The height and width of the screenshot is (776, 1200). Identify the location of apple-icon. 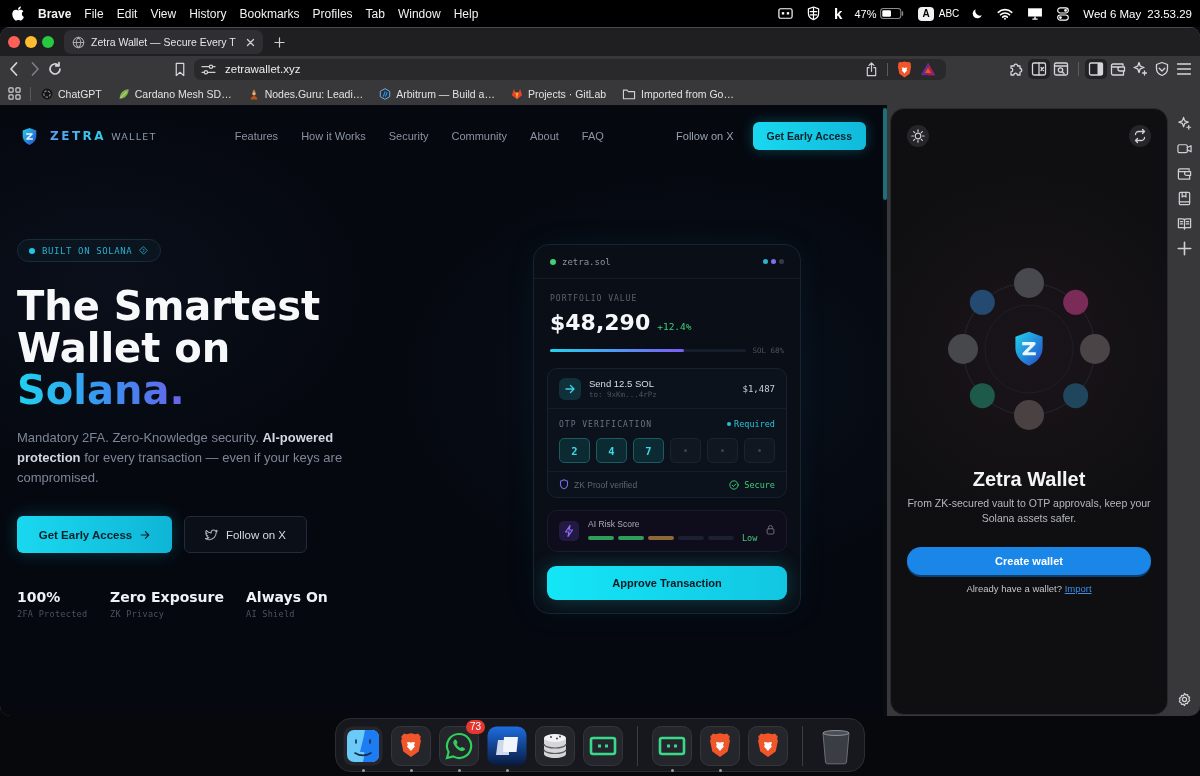
(18, 13).